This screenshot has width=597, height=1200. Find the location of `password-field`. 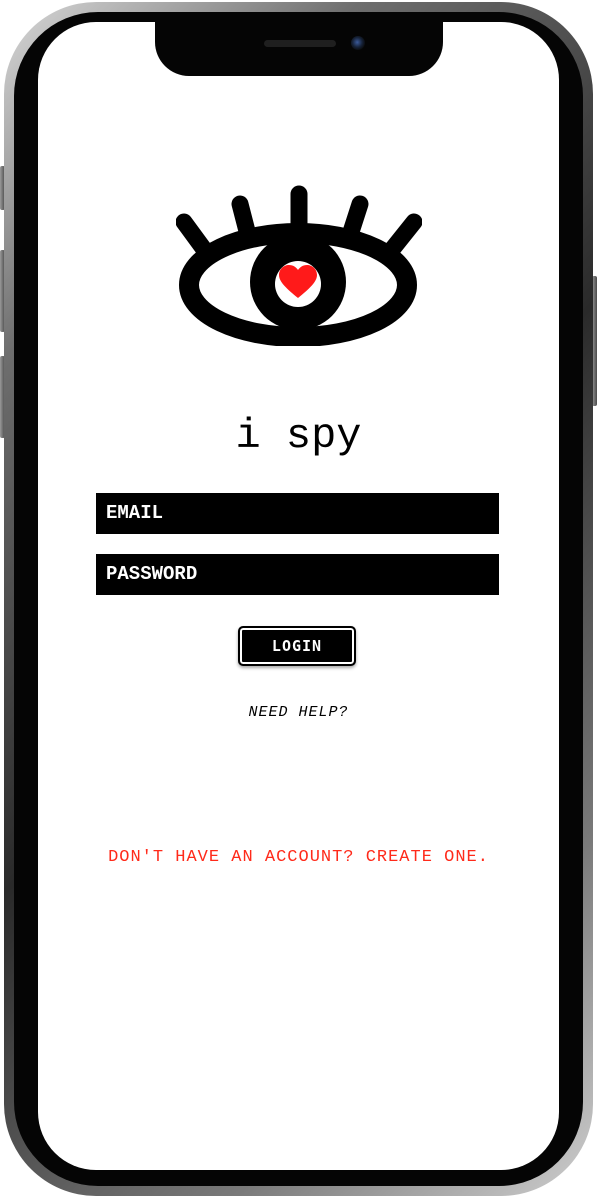

password-field is located at coordinates (297, 574).